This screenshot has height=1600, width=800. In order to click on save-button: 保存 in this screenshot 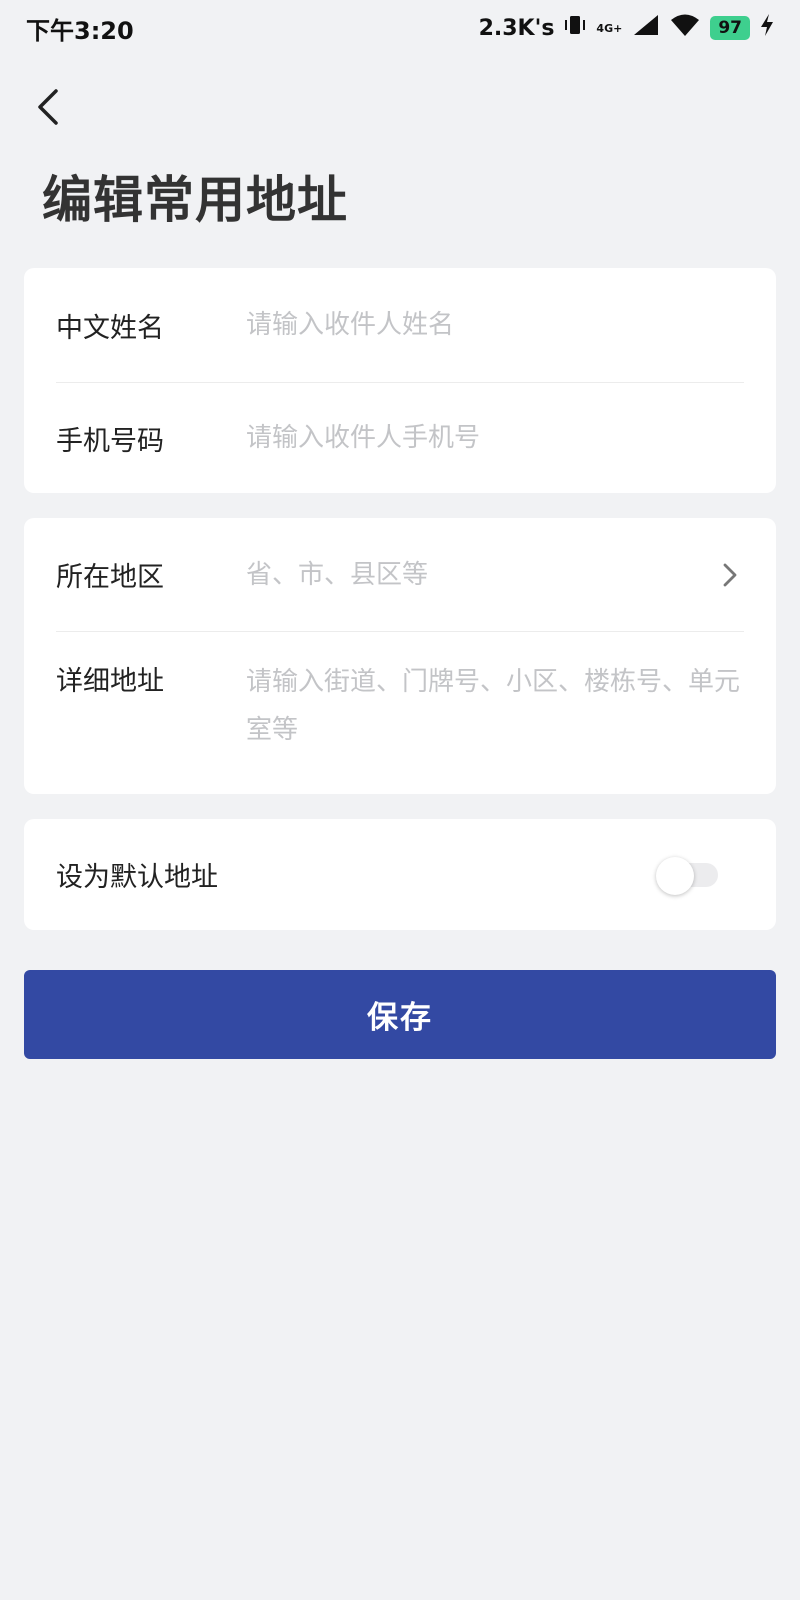, I will do `click(400, 1014)`.